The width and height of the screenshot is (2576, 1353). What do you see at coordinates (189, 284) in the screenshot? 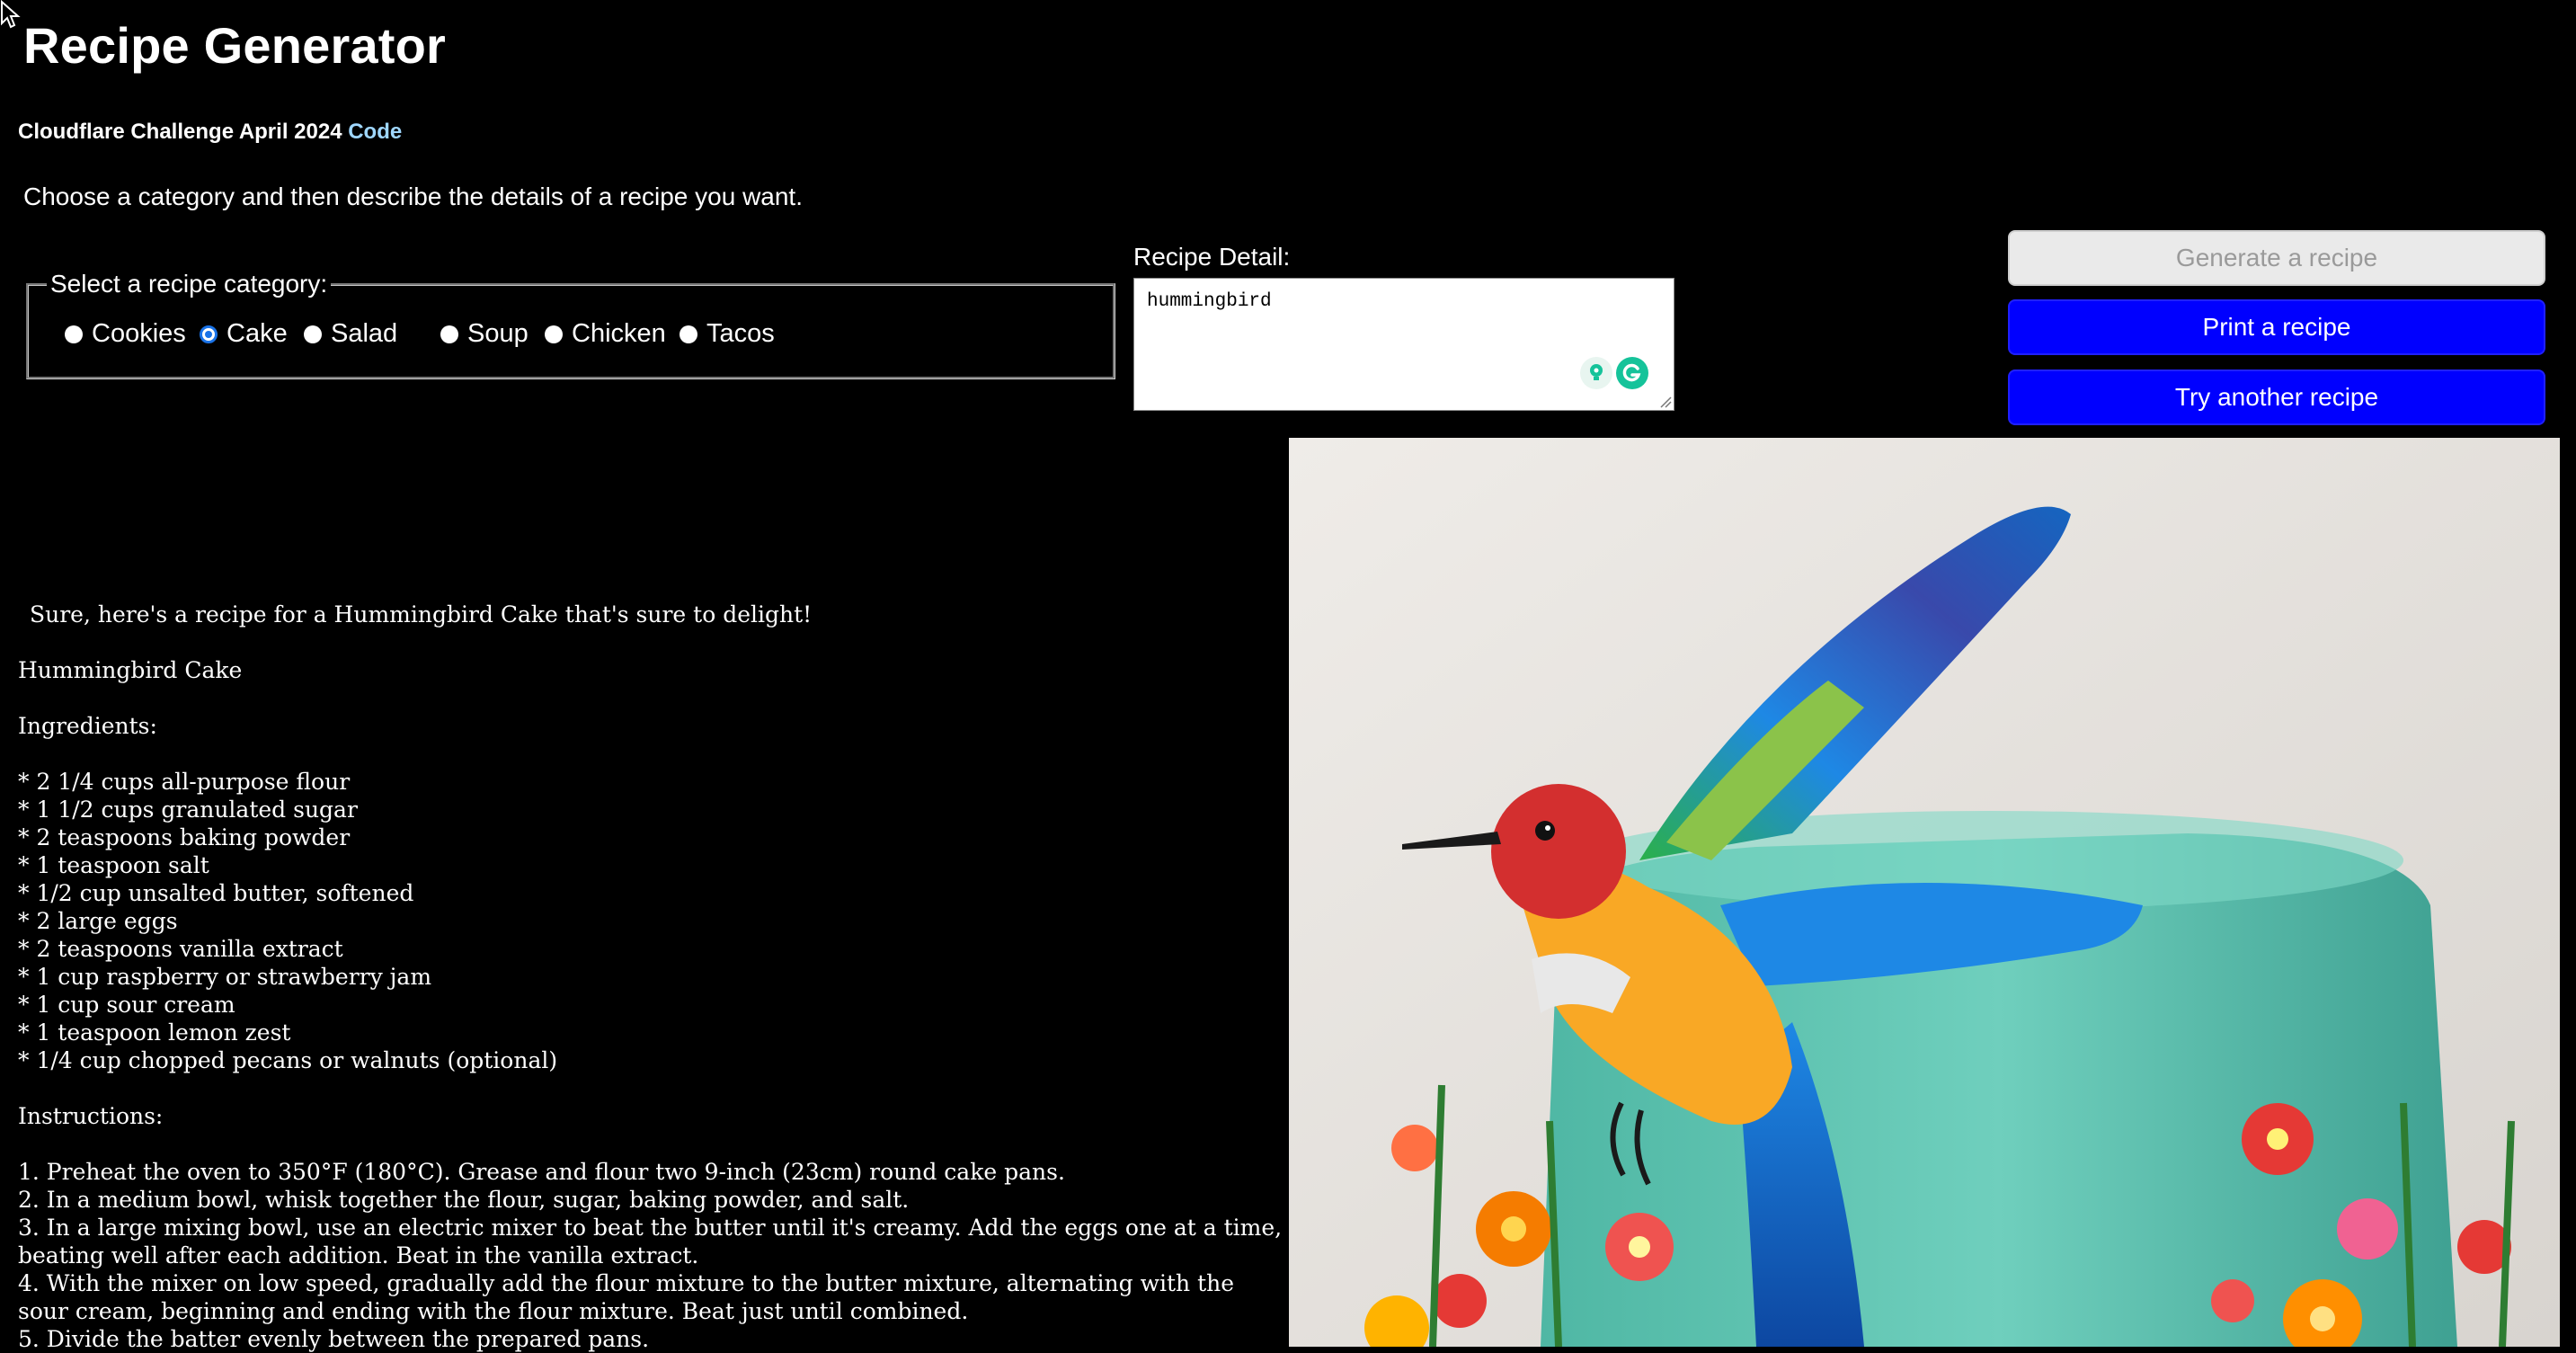
I see `category-legend: Select a recipe category:` at bounding box center [189, 284].